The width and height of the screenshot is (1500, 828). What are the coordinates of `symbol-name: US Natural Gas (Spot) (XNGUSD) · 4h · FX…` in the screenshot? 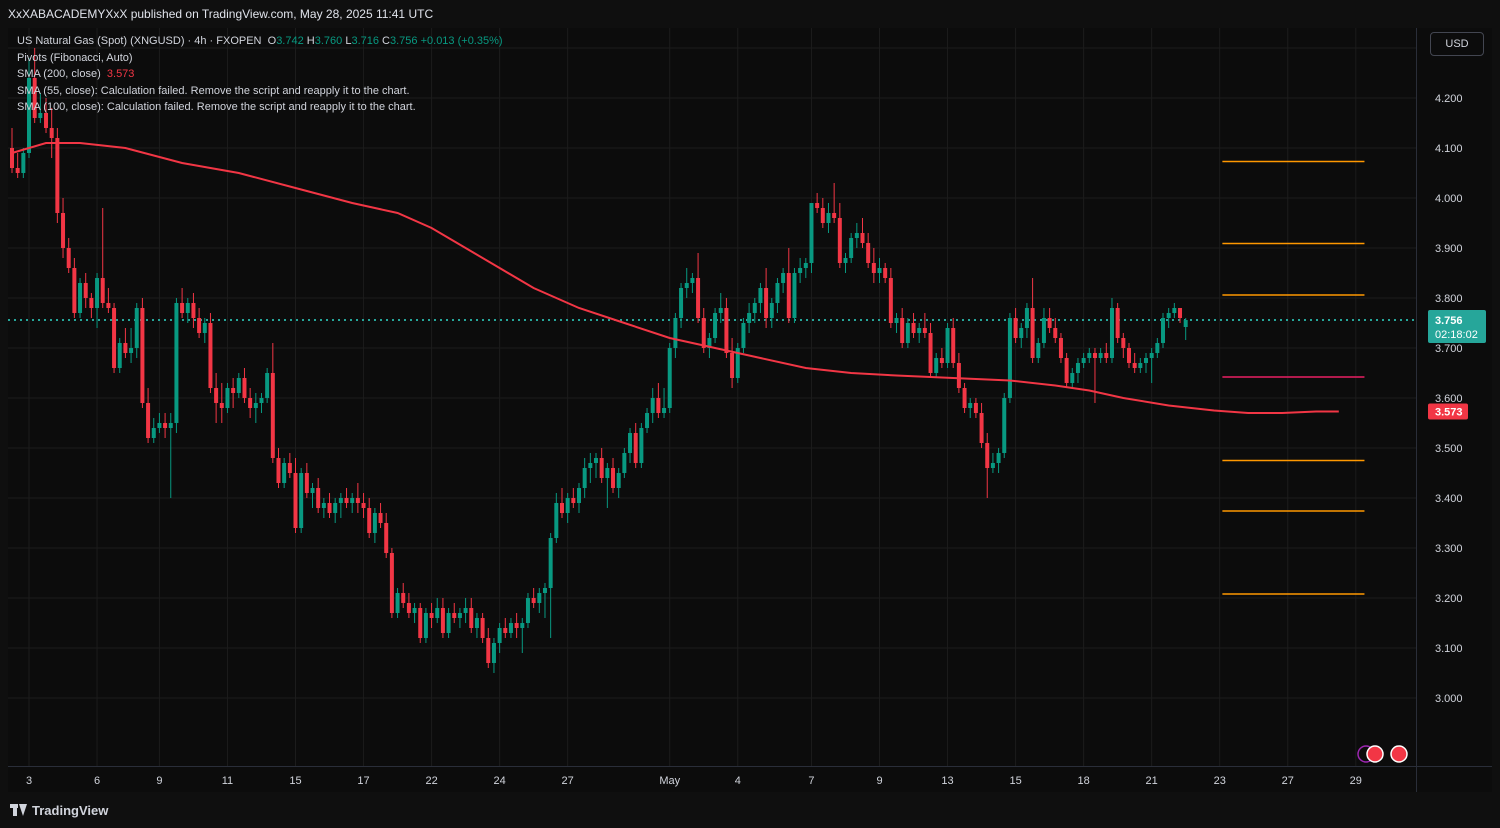 It's located at (139, 41).